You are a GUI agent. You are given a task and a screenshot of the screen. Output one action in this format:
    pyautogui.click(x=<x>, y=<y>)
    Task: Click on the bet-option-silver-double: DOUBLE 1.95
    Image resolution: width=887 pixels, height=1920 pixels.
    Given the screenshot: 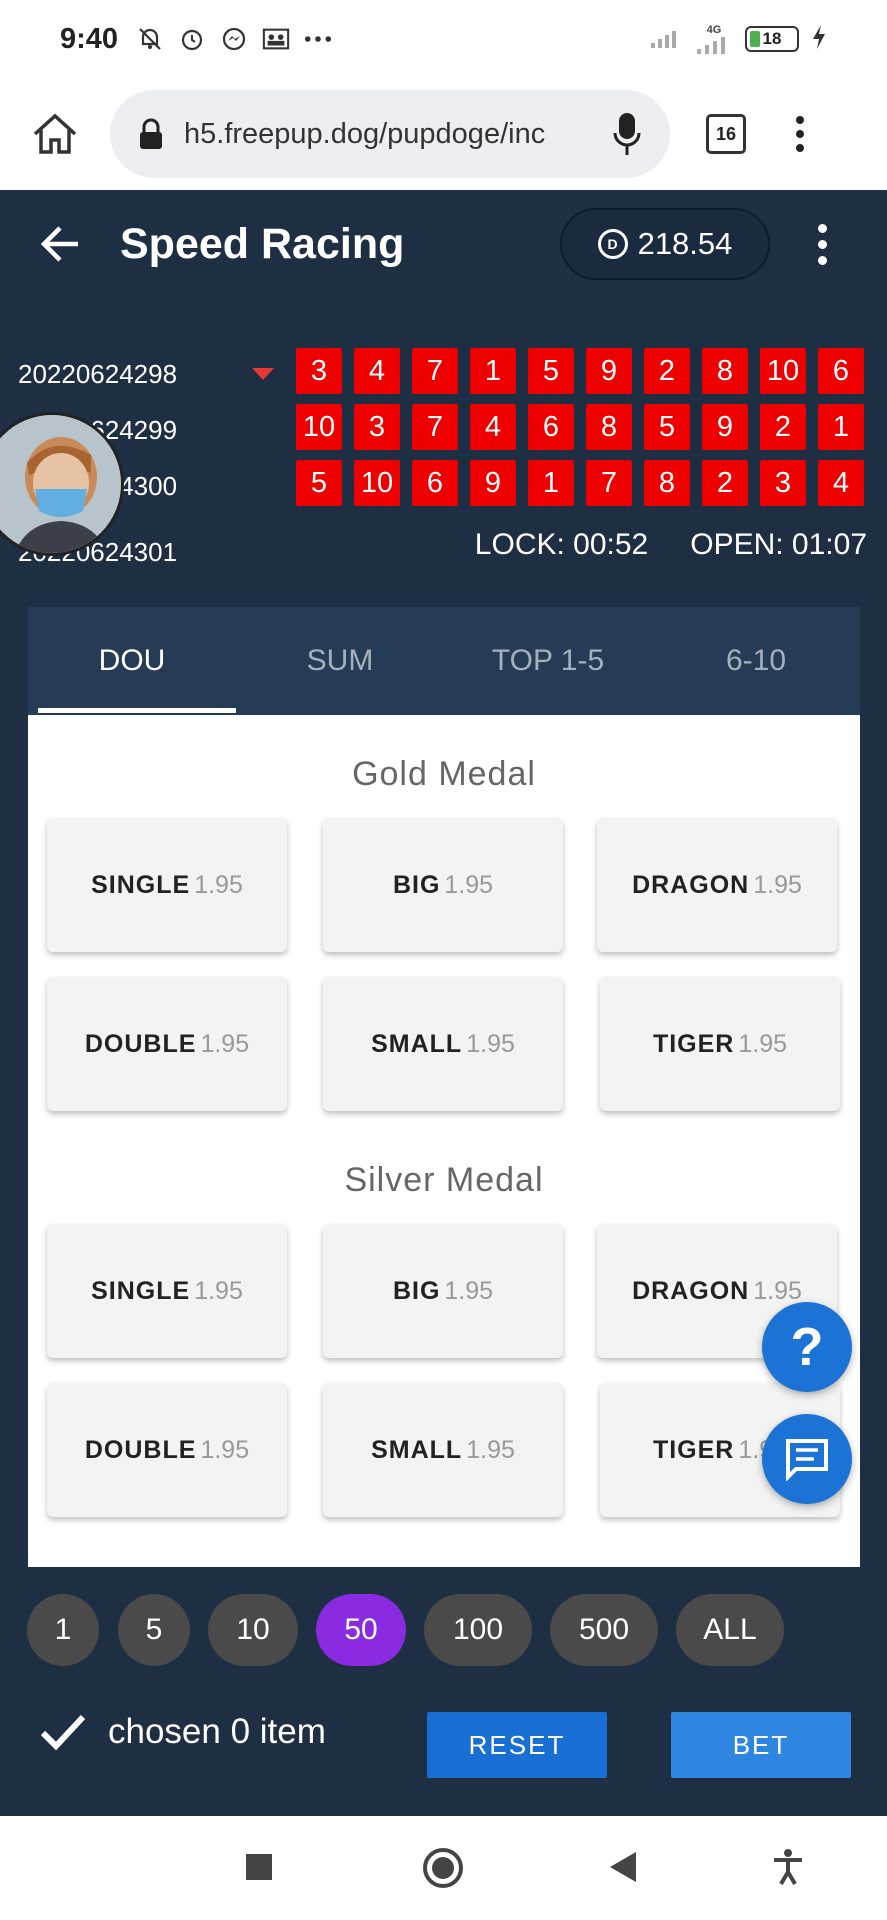 What is the action you would take?
    pyautogui.click(x=167, y=1450)
    